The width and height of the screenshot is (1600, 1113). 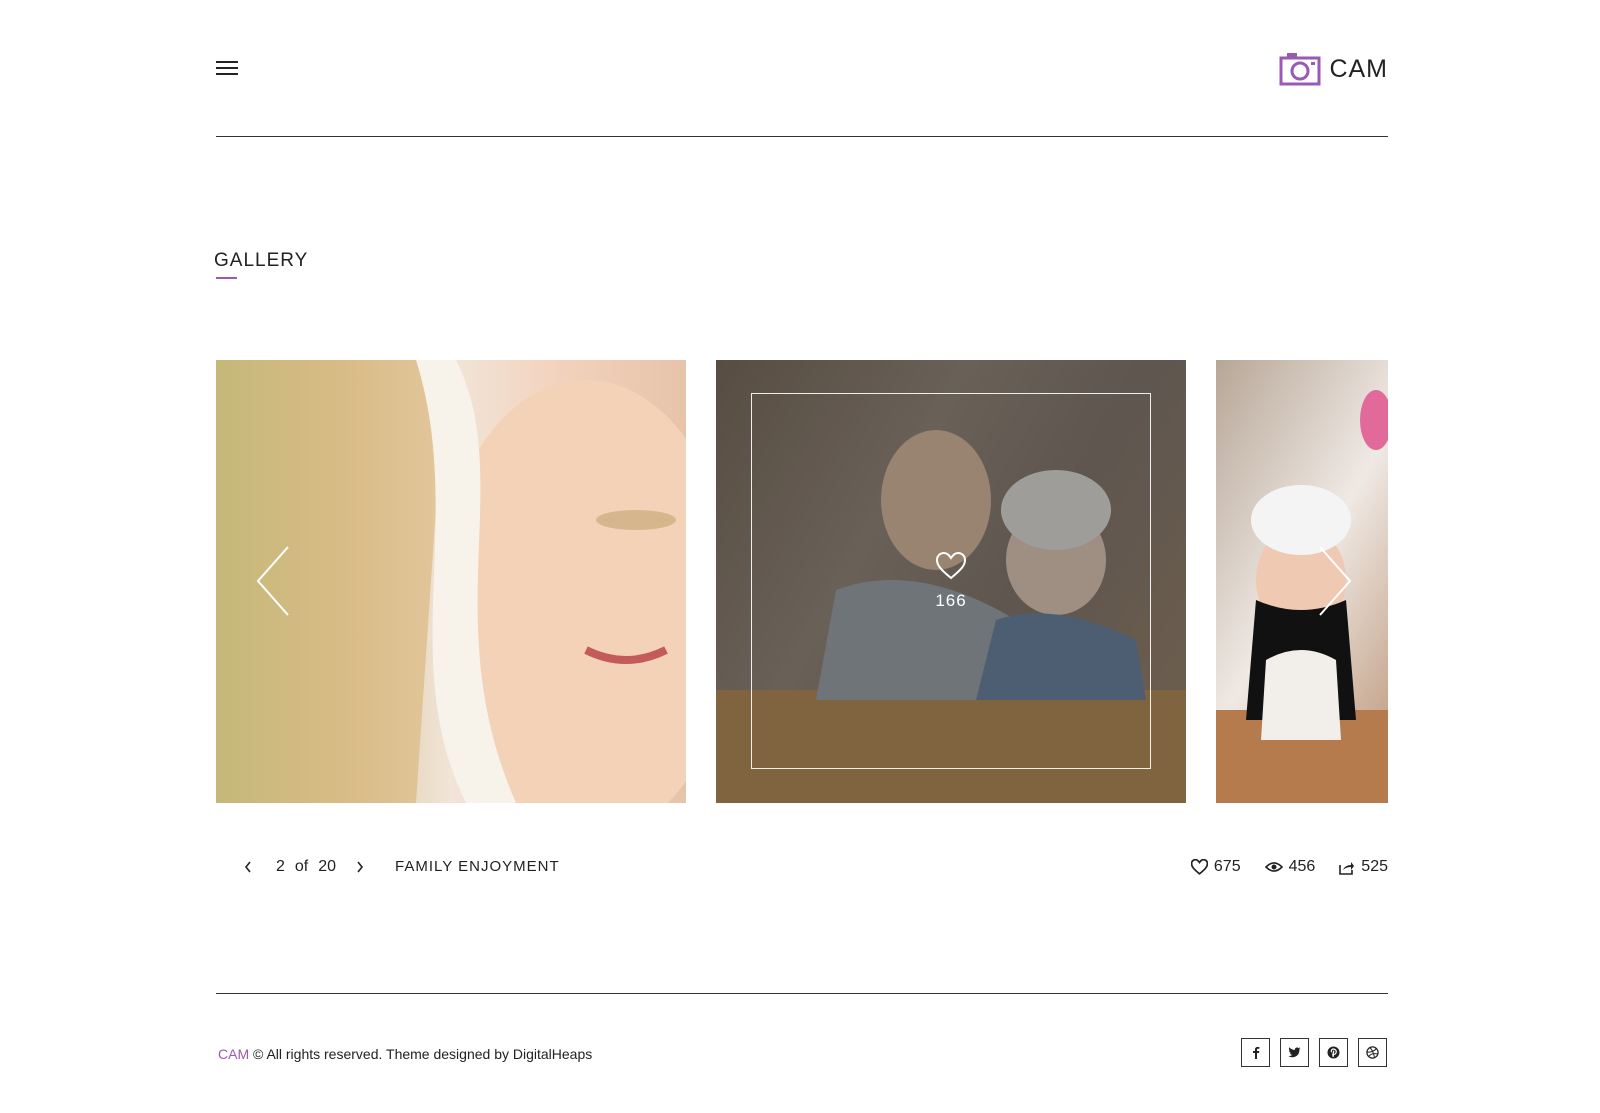 I want to click on dribbble-icon, so click(x=1372, y=1052).